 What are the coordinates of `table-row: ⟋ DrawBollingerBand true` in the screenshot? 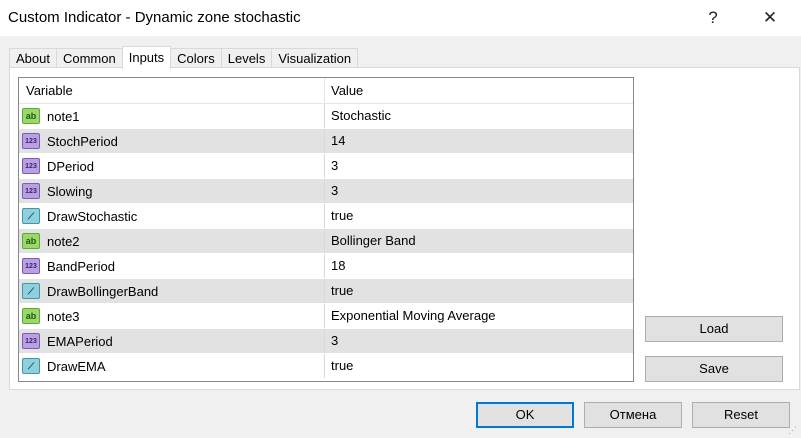 It's located at (326, 291).